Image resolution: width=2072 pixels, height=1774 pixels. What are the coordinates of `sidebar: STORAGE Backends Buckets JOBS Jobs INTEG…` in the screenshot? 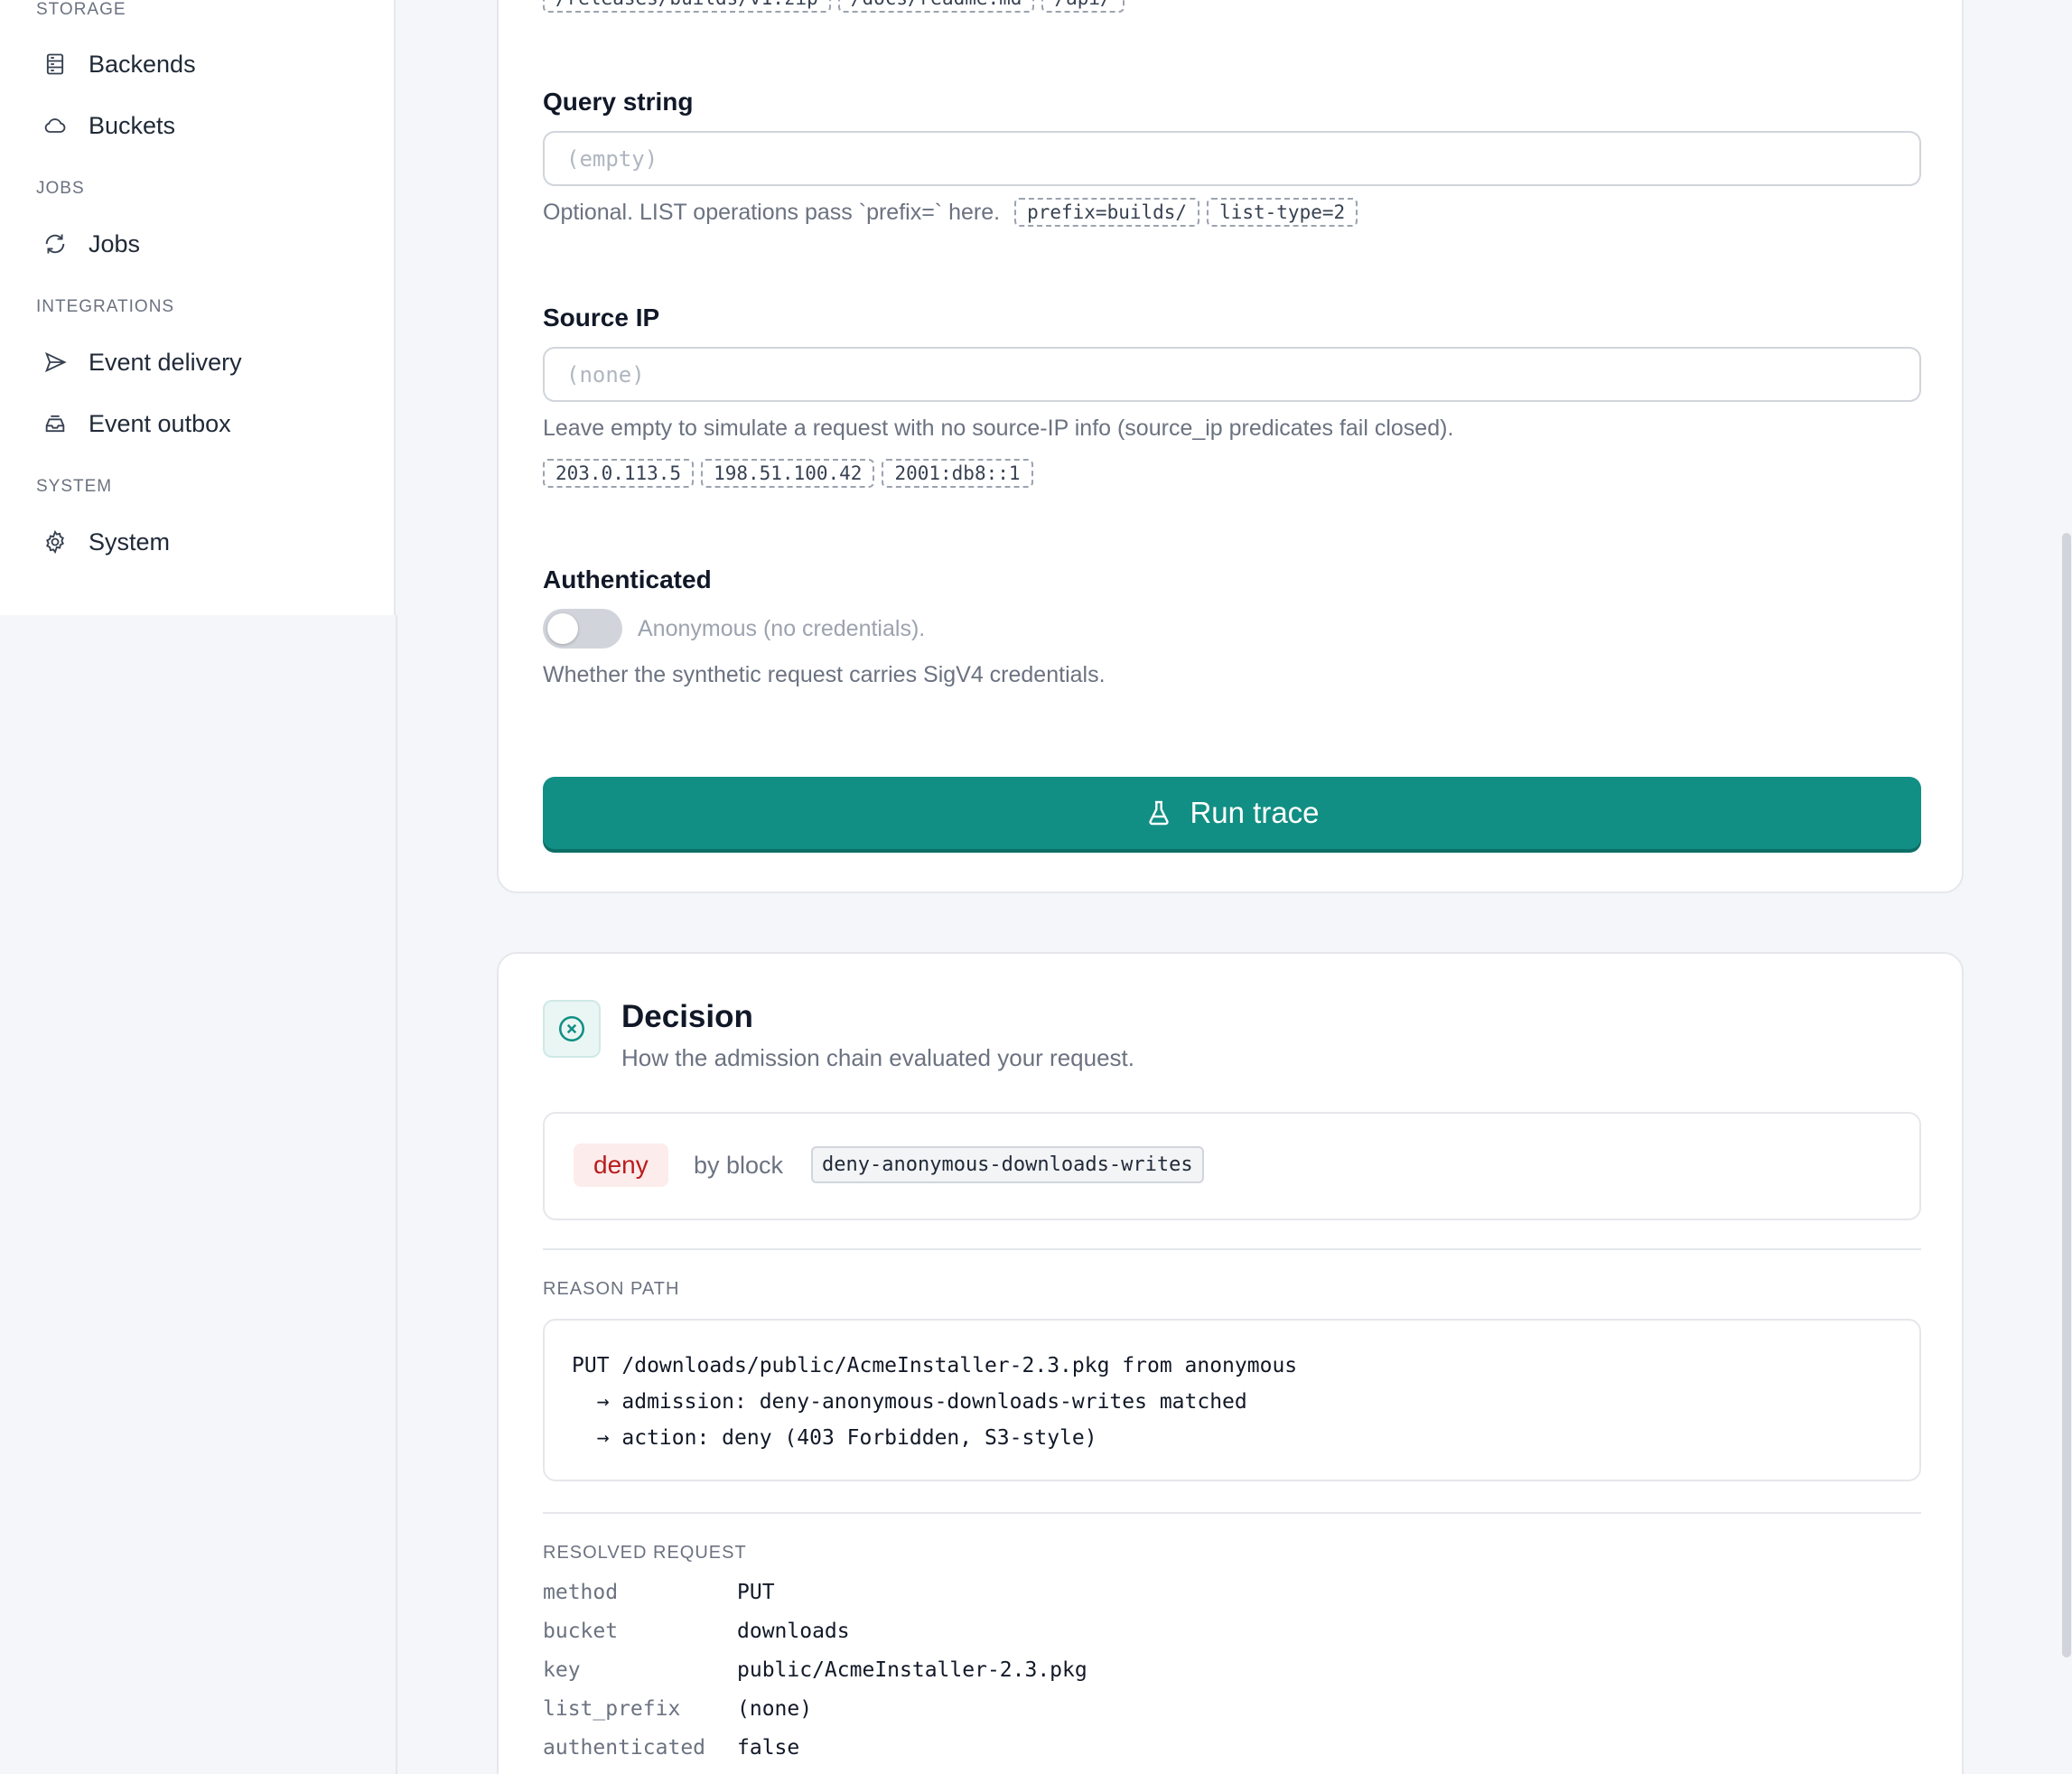 It's located at (198, 307).